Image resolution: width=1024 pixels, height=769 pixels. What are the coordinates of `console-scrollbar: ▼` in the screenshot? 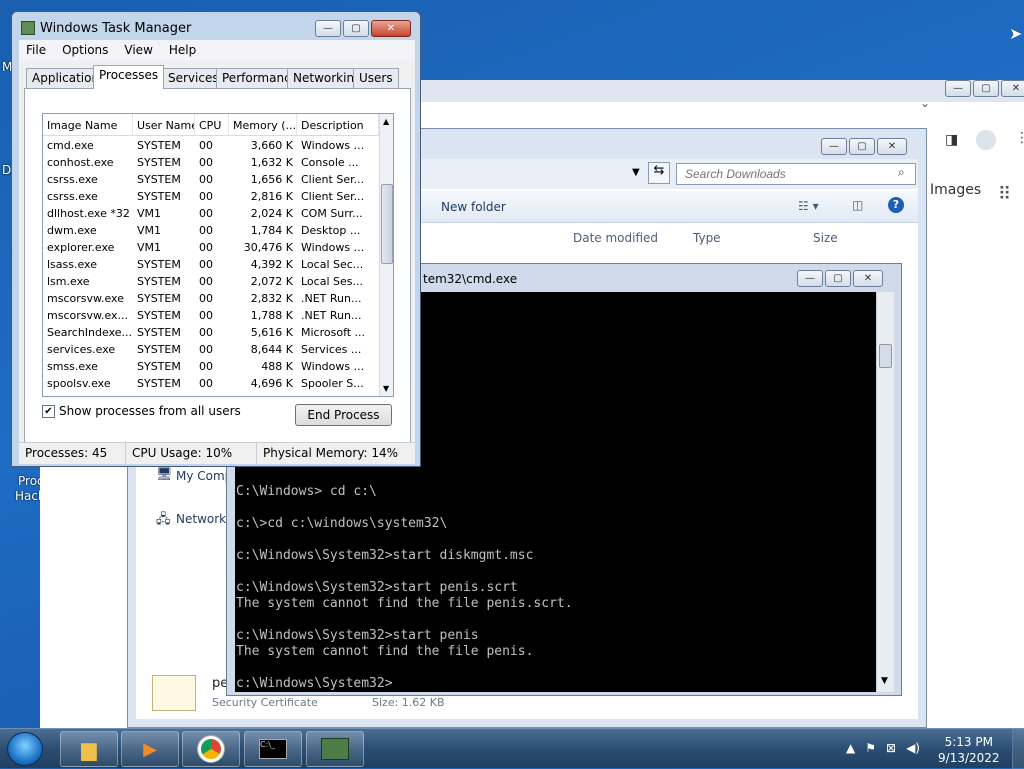 It's located at (885, 492).